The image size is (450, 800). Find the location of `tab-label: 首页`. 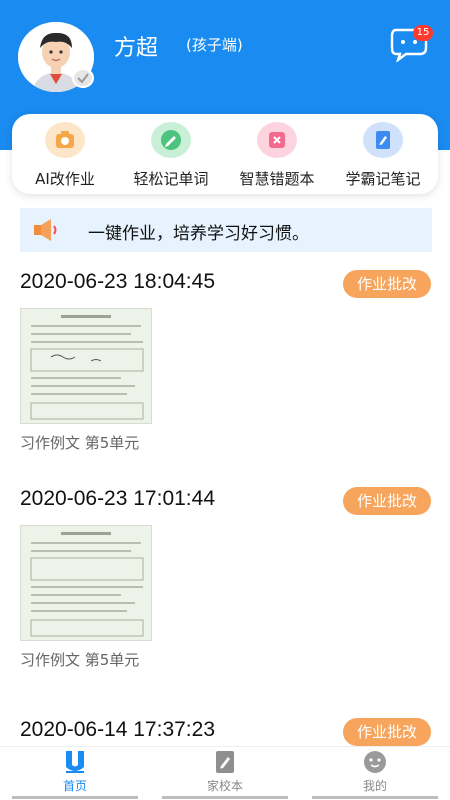

tab-label: 首页 is located at coordinates (74, 786).